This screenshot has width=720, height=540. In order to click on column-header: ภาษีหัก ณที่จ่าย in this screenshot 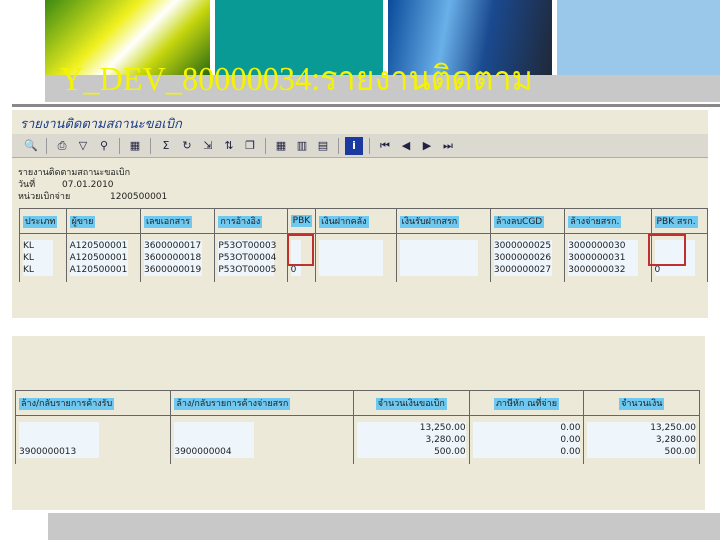, I will do `click(526, 403)`.